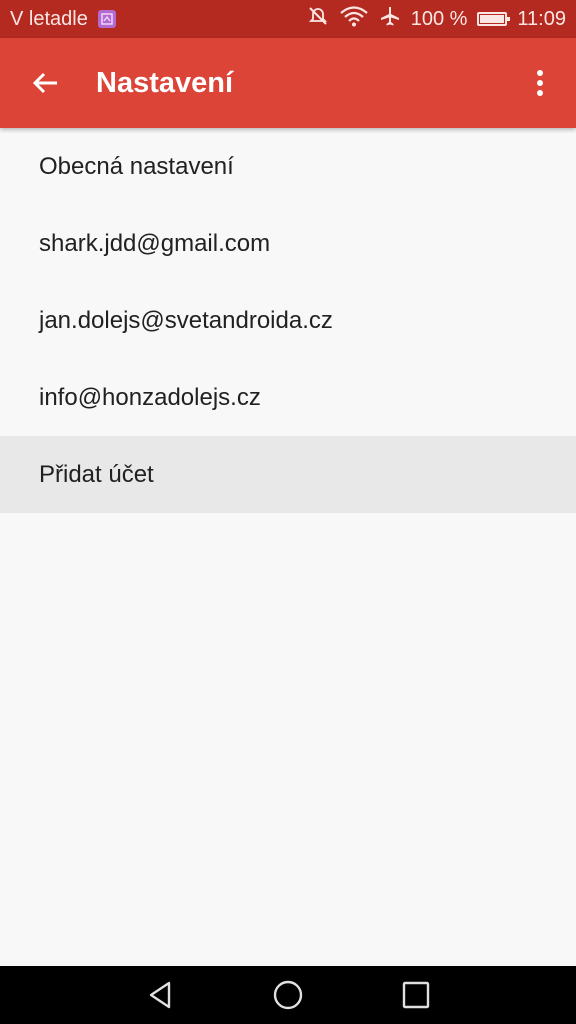 This screenshot has height=1024, width=576. I want to click on arrow-back-icon, so click(44, 83).